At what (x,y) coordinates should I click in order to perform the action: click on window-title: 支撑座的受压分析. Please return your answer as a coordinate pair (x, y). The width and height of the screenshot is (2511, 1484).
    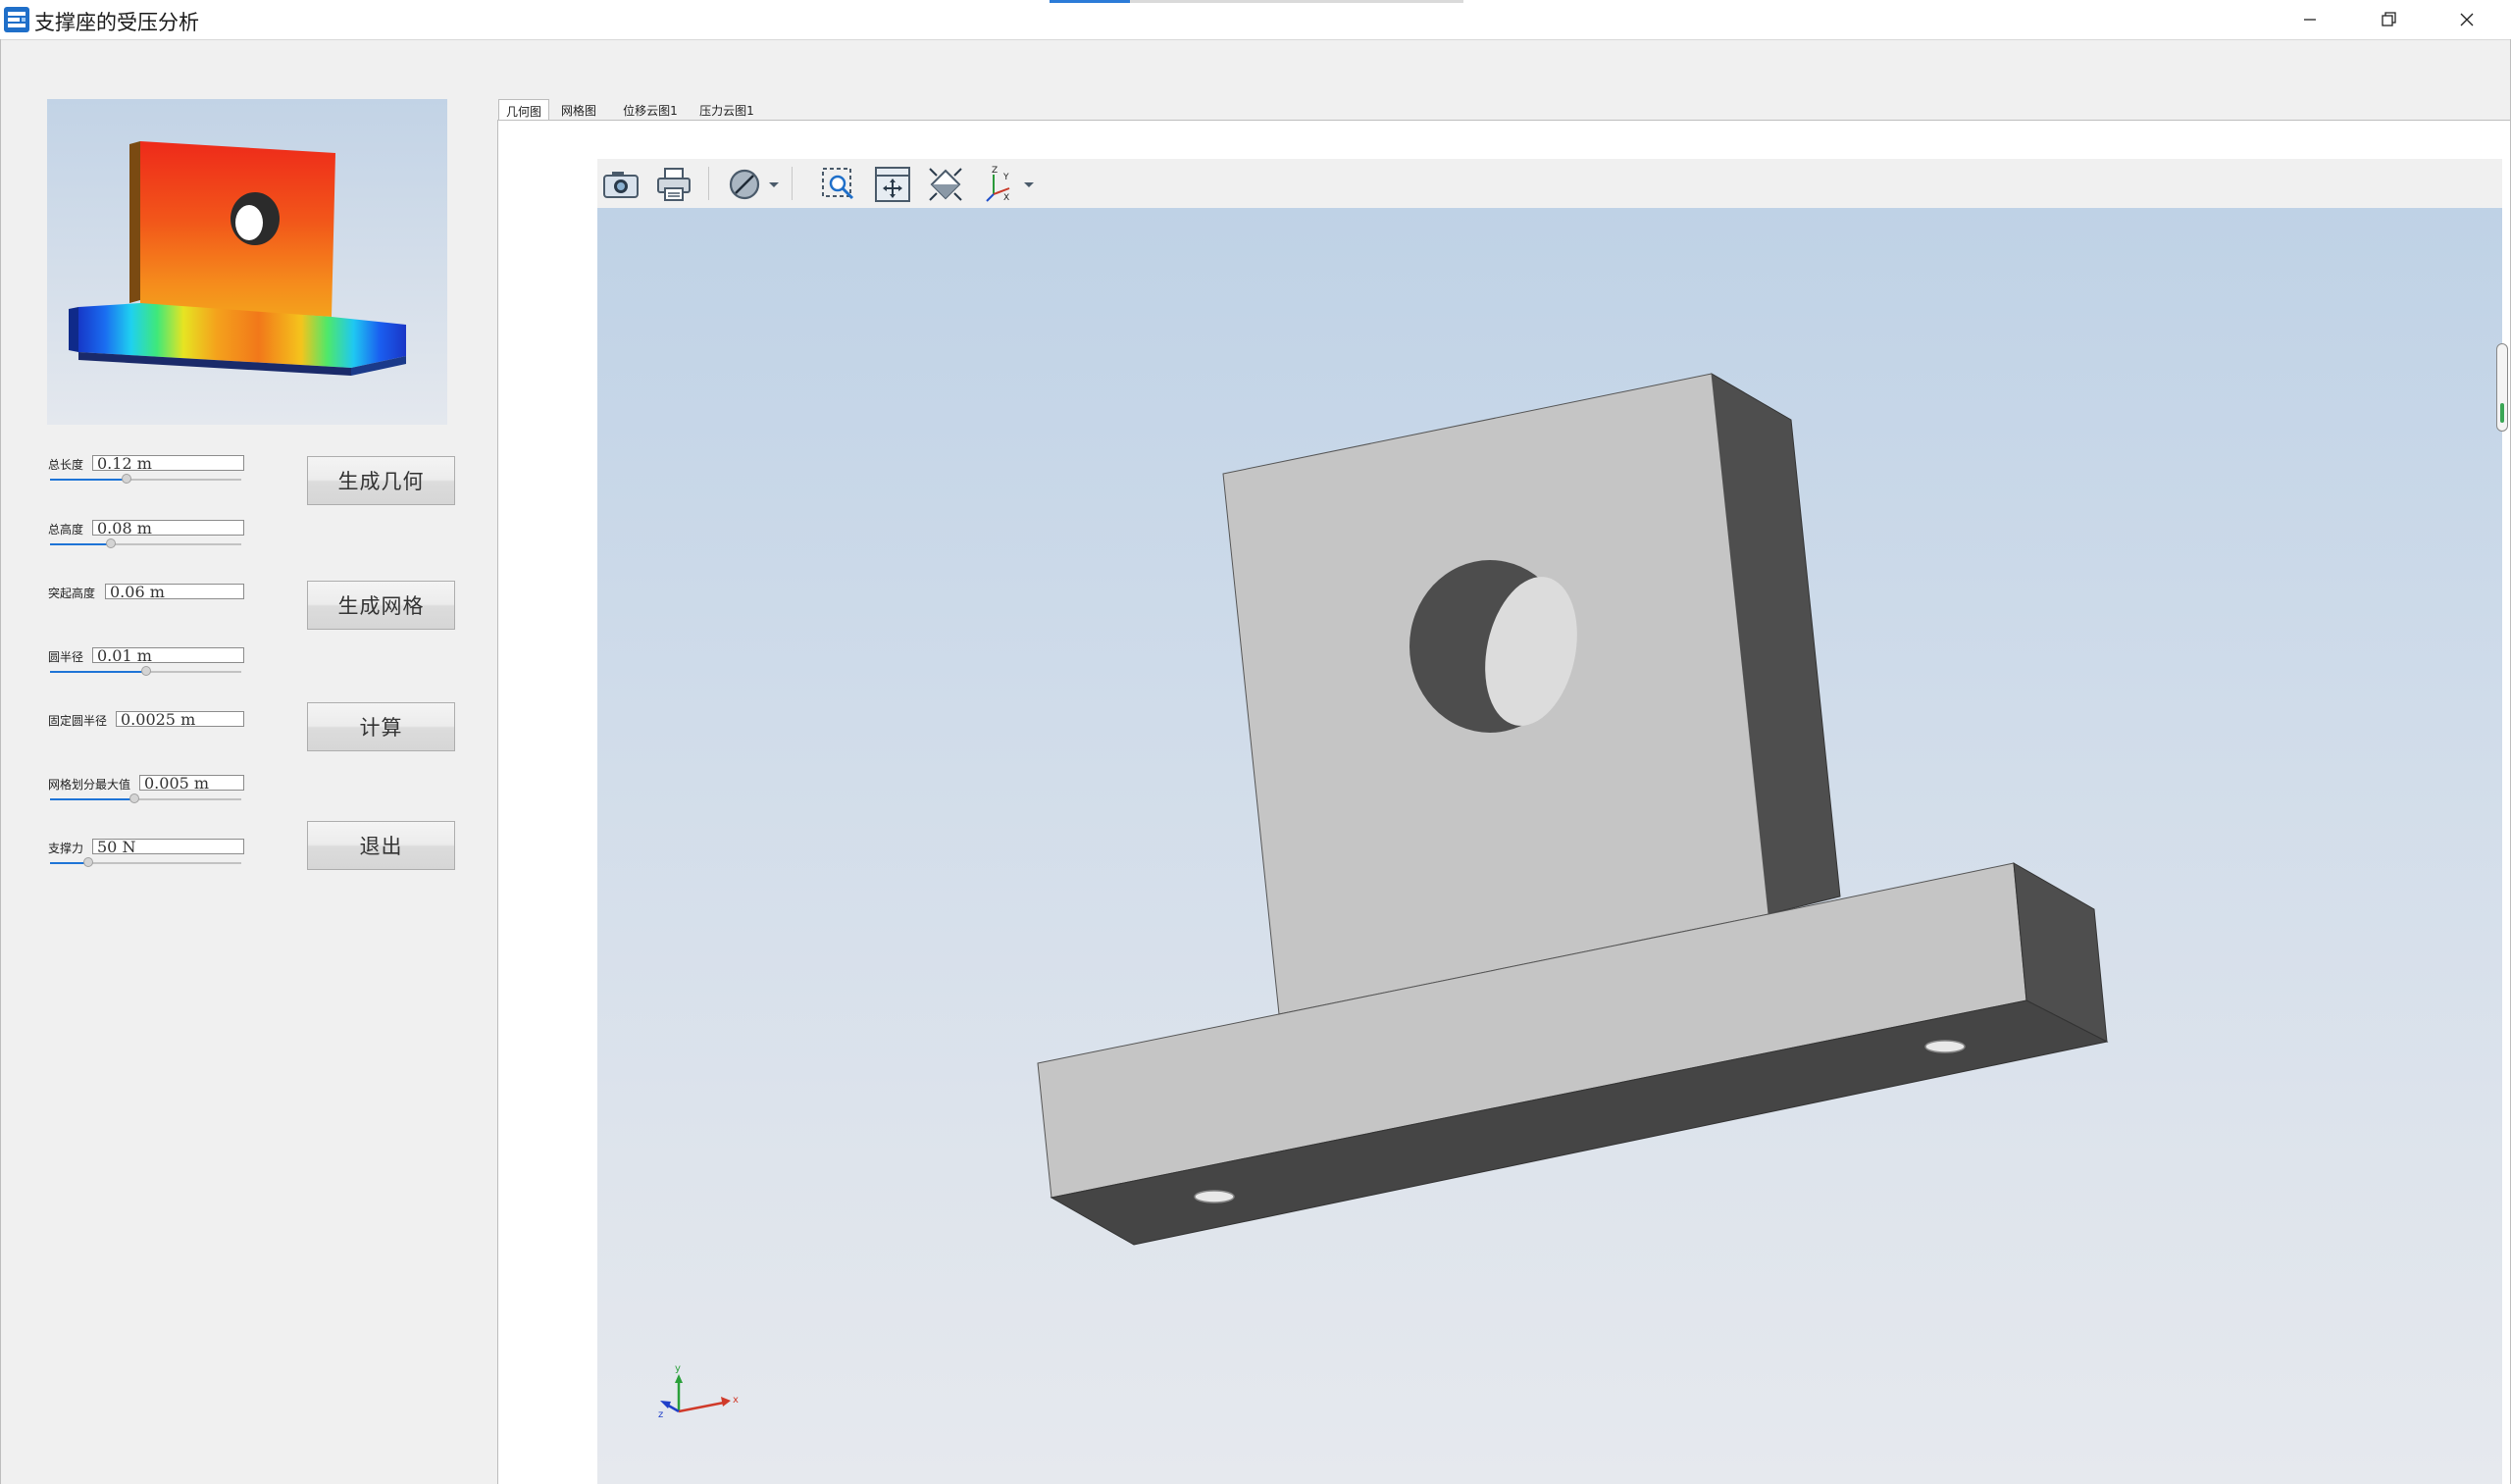
    Looking at the image, I should click on (116, 22).